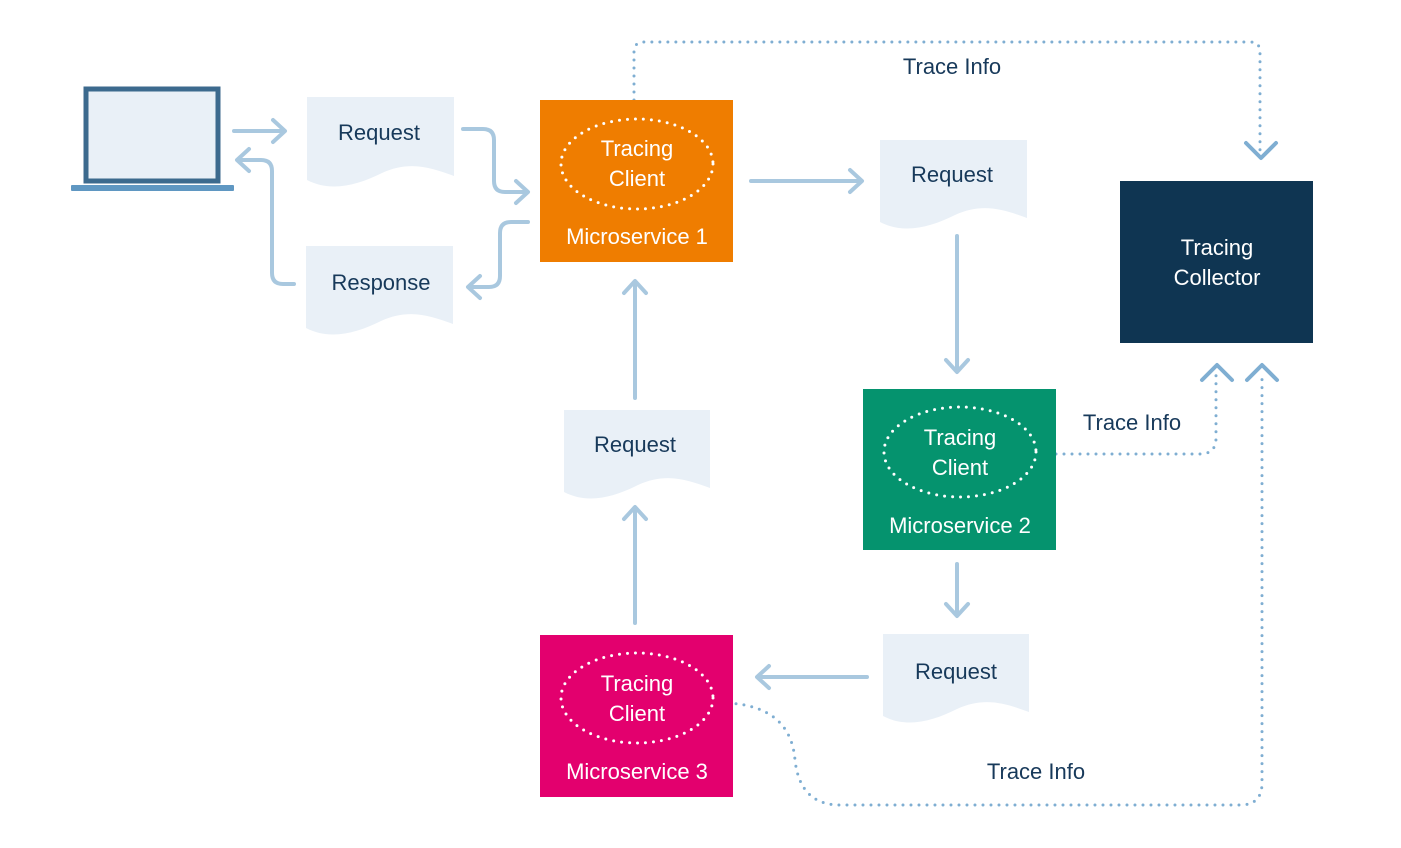  Describe the element at coordinates (1217, 277) in the screenshot. I see `collector-label: Collector` at that location.